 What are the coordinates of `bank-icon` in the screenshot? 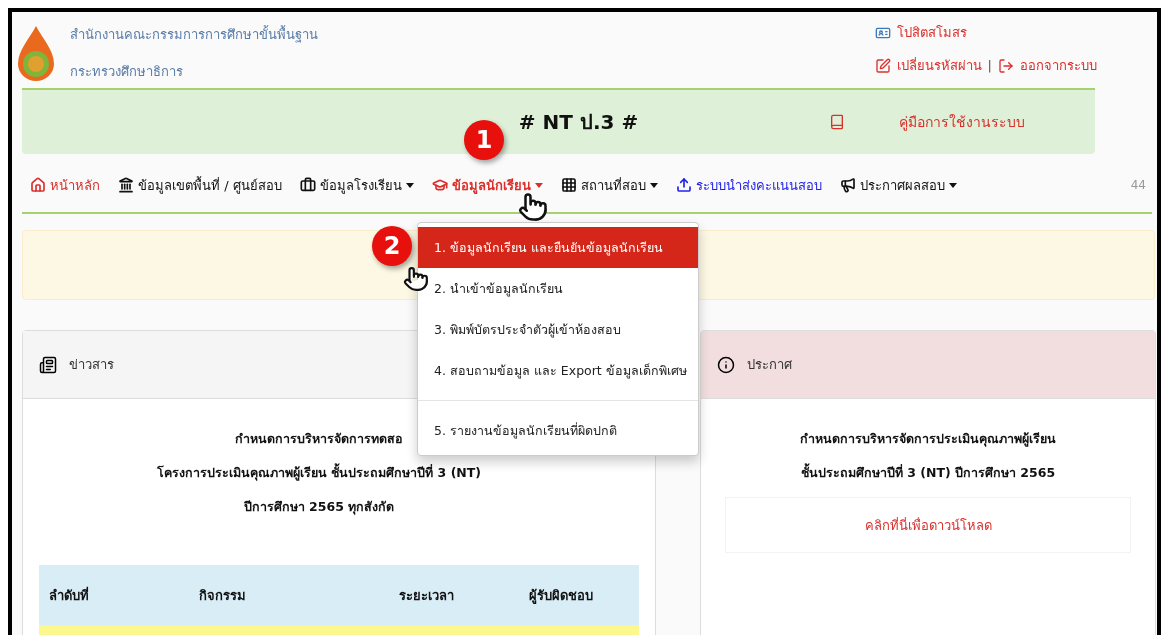 It's located at (126, 185).